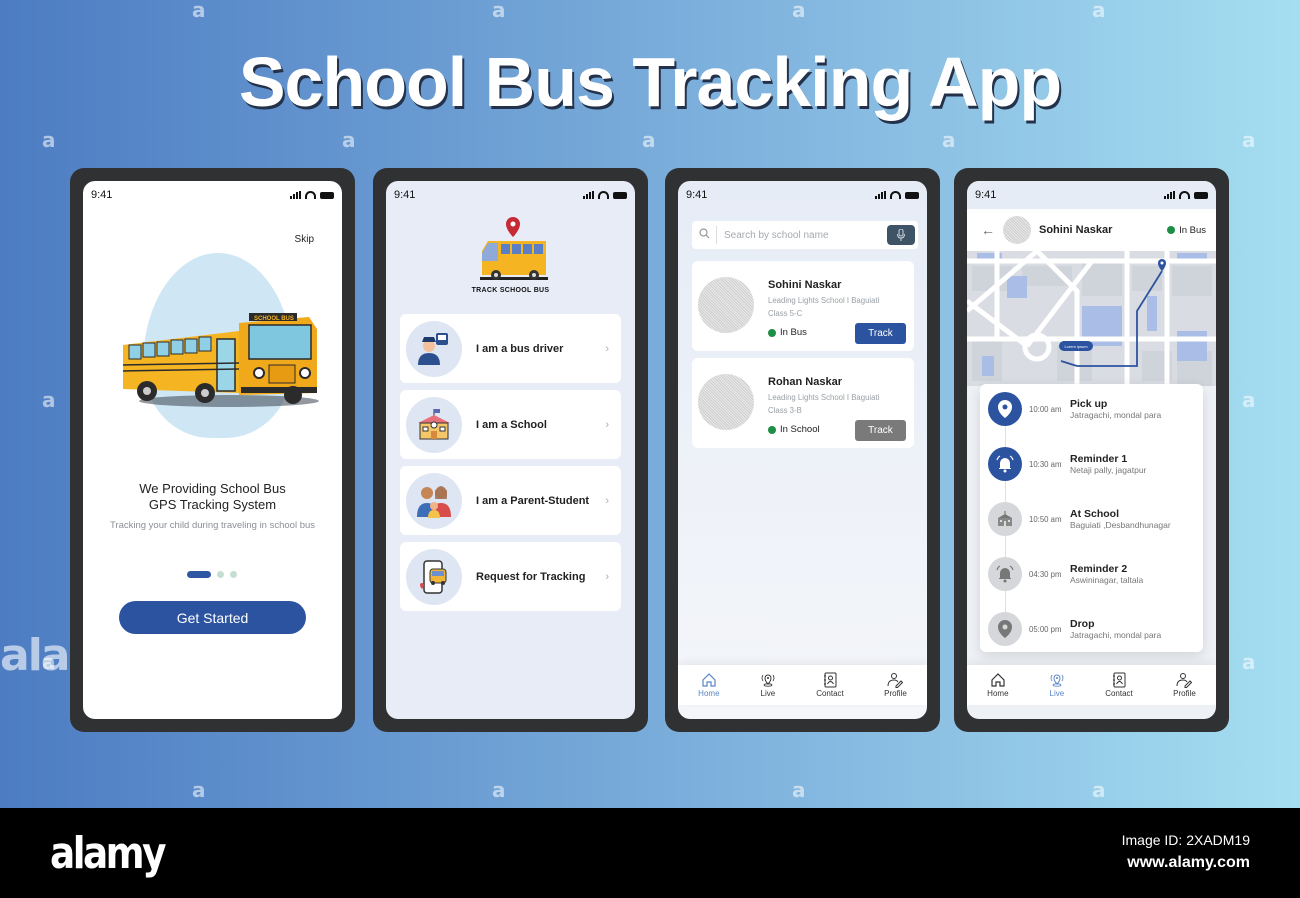 This screenshot has width=1300, height=898. Describe the element at coordinates (1005, 409) in the screenshot. I see `map-pin-icon` at that location.